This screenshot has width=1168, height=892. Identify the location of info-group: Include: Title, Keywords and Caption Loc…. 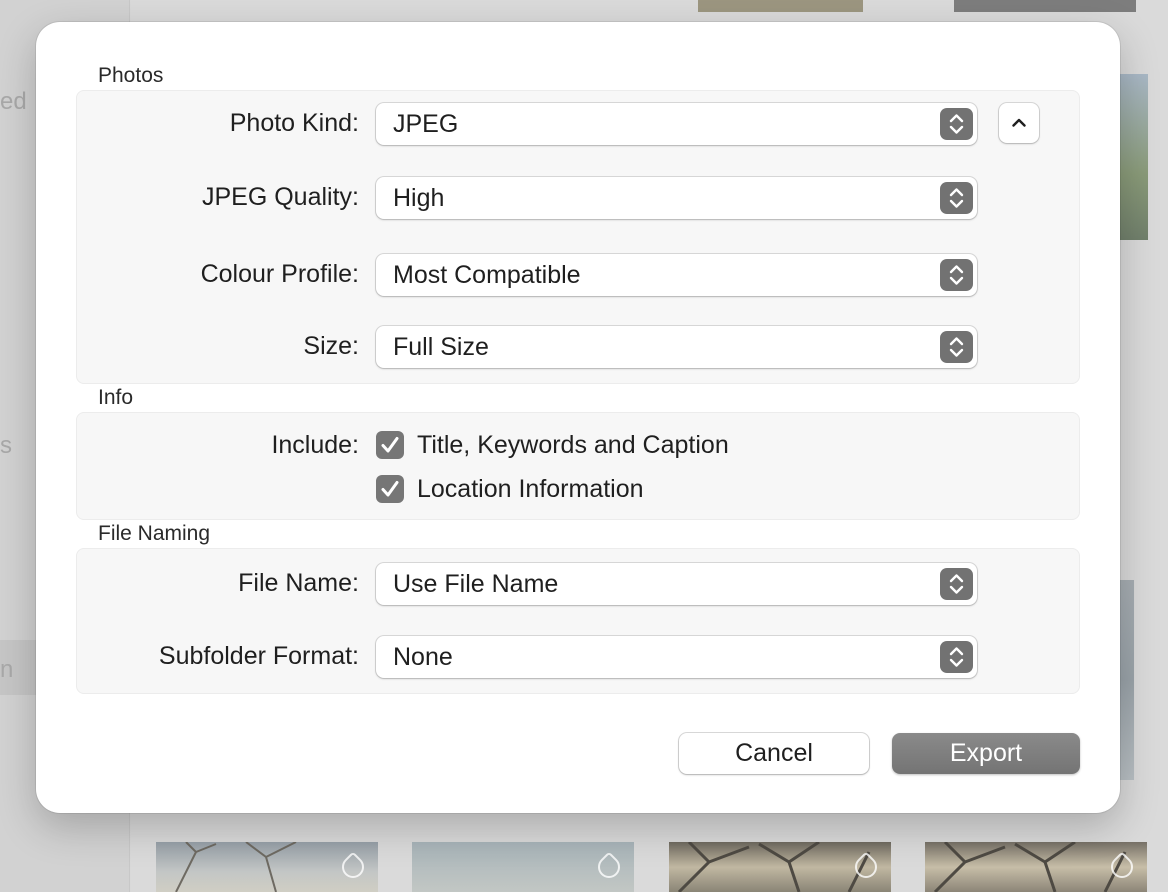
(578, 466).